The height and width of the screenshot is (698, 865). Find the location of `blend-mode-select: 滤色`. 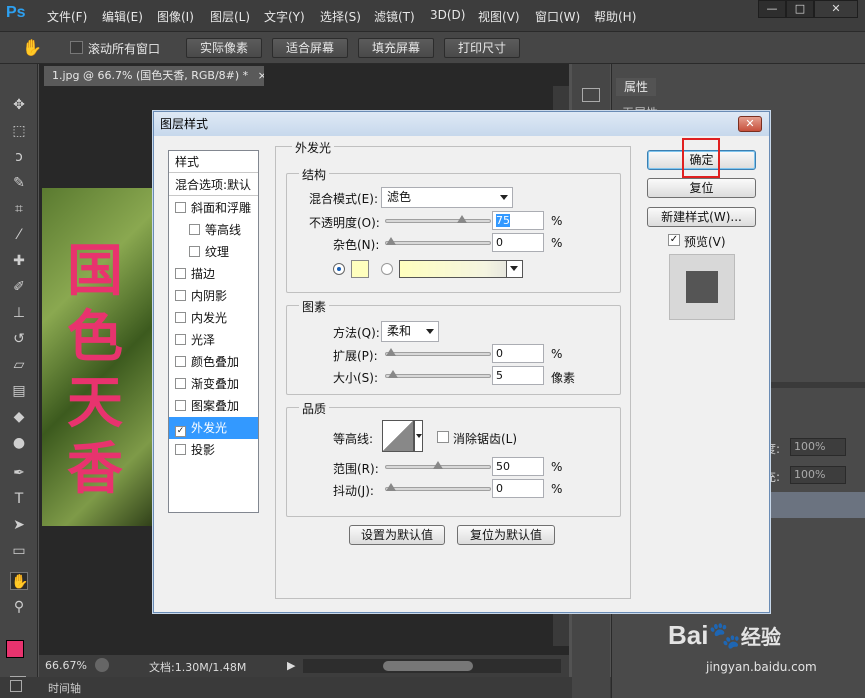

blend-mode-select: 滤色 is located at coordinates (447, 197).